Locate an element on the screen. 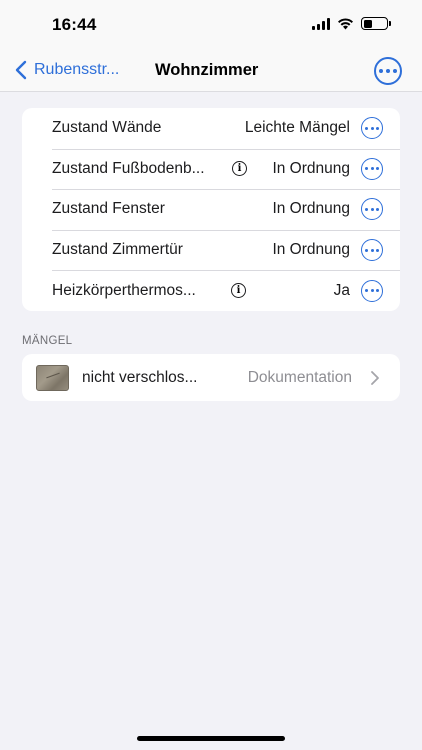 The width and height of the screenshot is (422, 750). chevron-left-icon is located at coordinates (21, 70).